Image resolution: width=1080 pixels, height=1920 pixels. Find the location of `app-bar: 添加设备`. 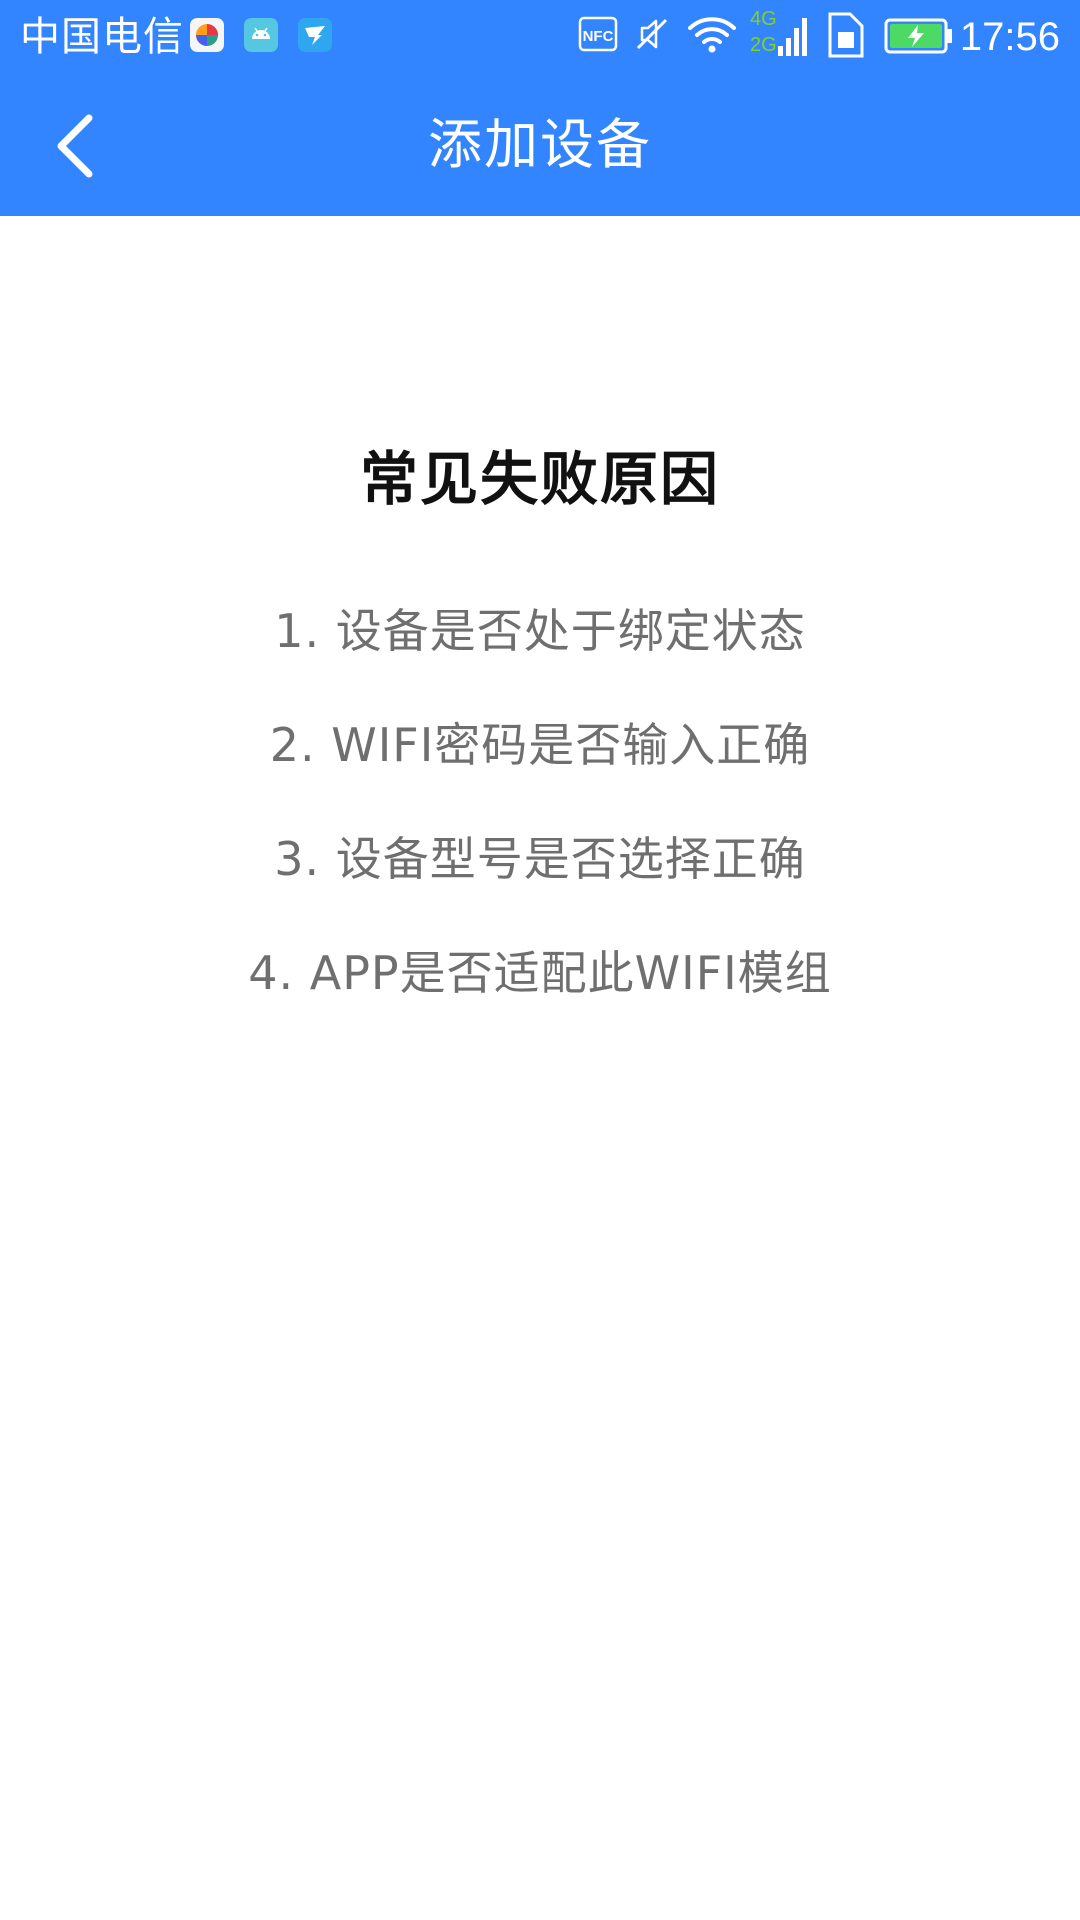

app-bar: 添加设备 is located at coordinates (540, 145).